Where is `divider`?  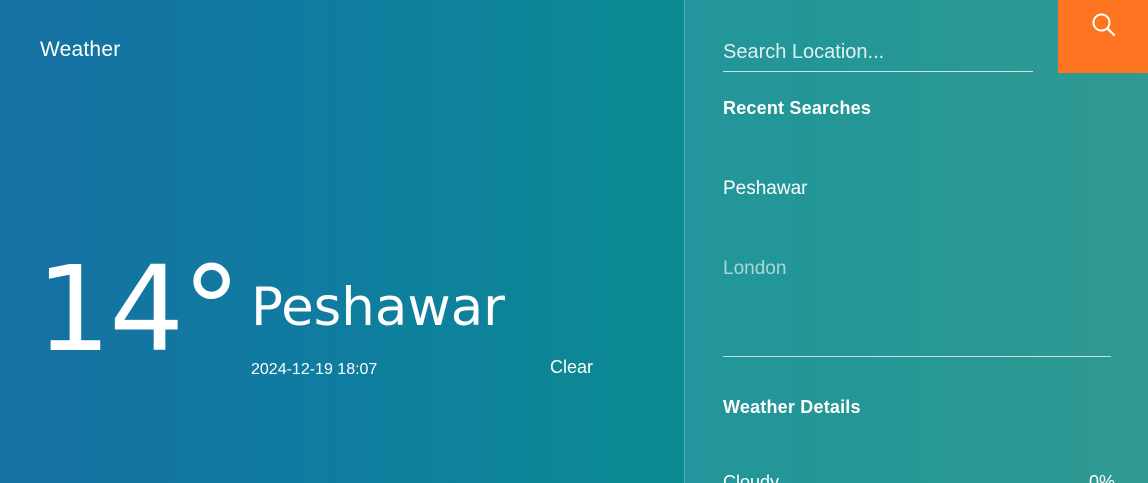 divider is located at coordinates (917, 356).